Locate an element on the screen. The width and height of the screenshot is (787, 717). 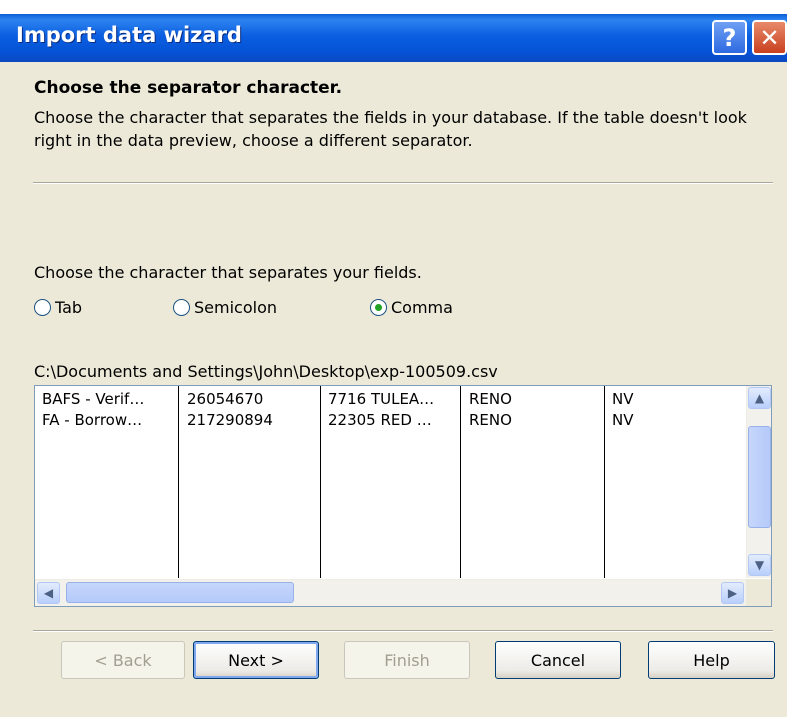
chevron-left-icon: ◀ is located at coordinates (48, 593).